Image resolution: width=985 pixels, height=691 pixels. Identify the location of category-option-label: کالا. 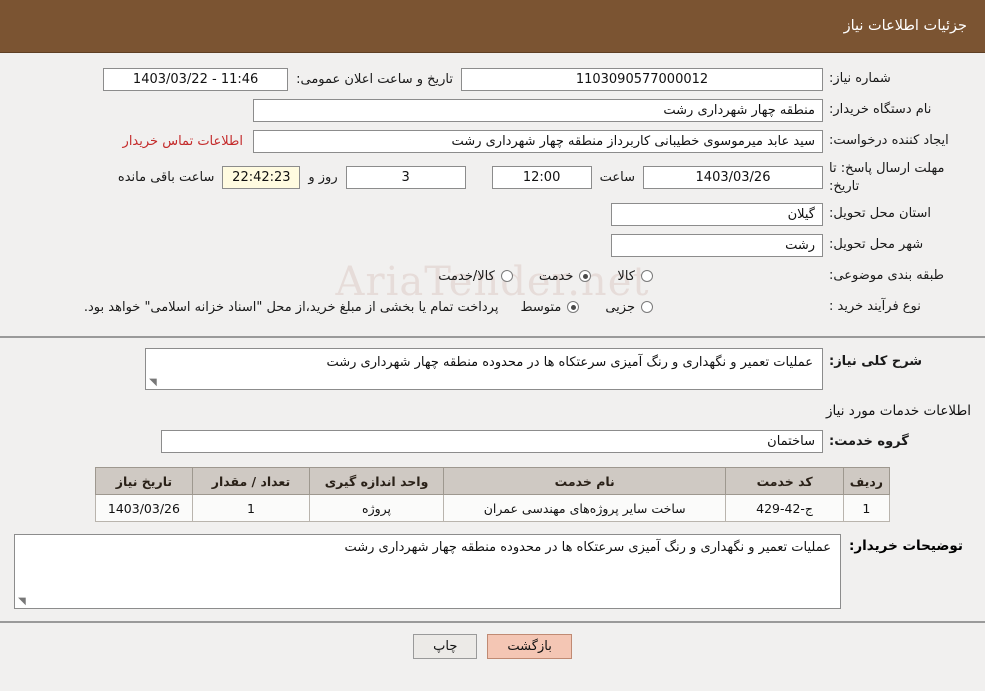
(626, 276).